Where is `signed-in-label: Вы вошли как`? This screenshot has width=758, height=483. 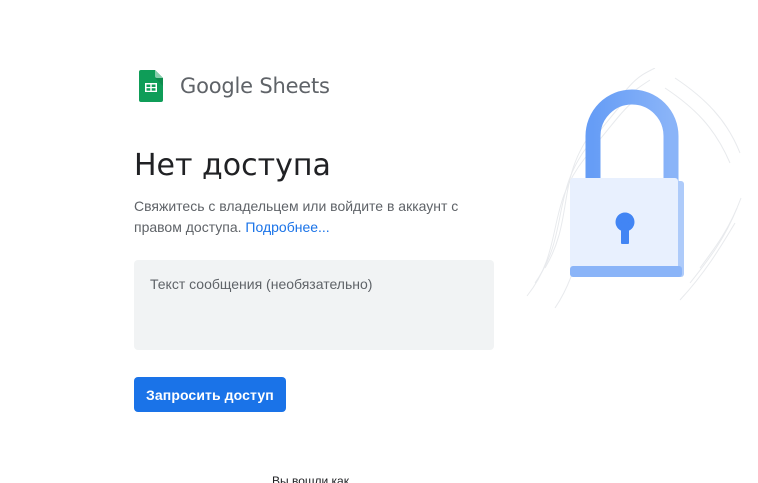
signed-in-label: Вы вошли как is located at coordinates (310, 478).